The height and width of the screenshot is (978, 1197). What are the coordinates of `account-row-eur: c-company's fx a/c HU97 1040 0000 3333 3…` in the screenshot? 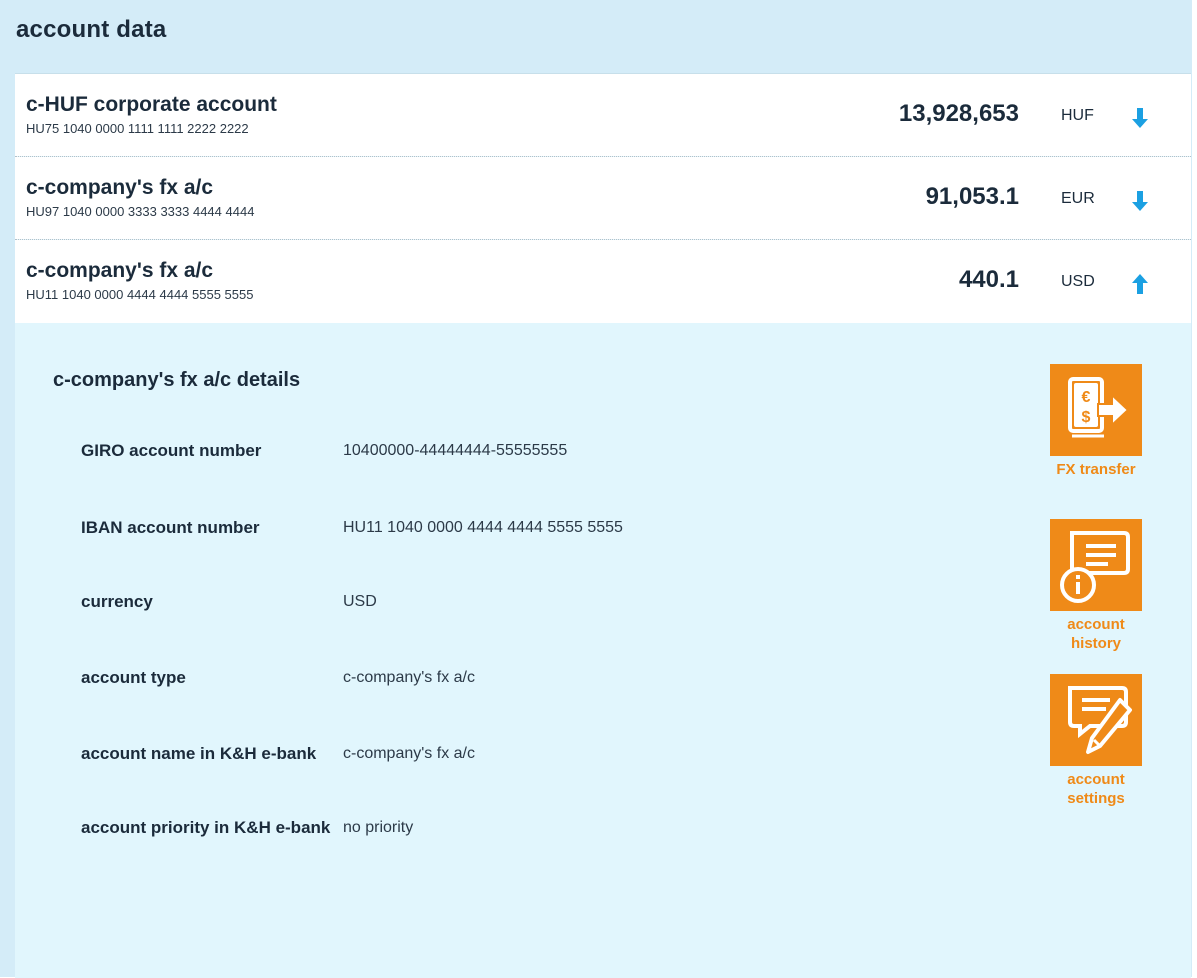 It's located at (603, 198).